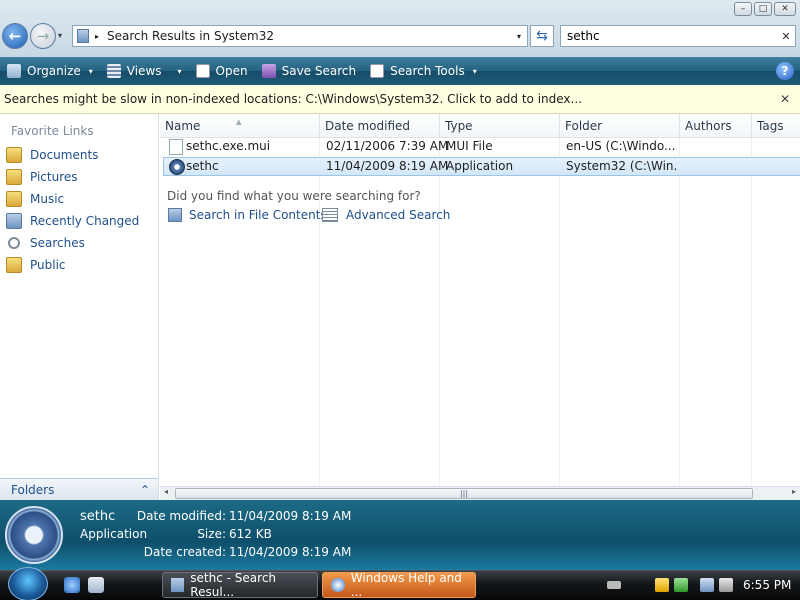  What do you see at coordinates (387, 166) in the screenshot?
I see `file-date: 11/04/2009 8:19 AM` at bounding box center [387, 166].